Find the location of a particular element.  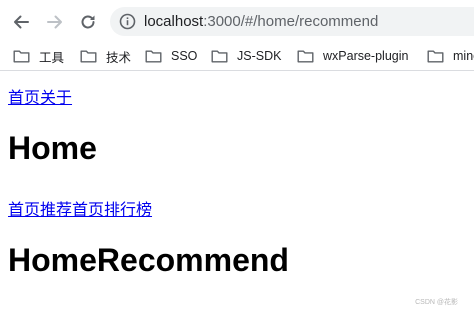

forward-button is located at coordinates (55, 22).